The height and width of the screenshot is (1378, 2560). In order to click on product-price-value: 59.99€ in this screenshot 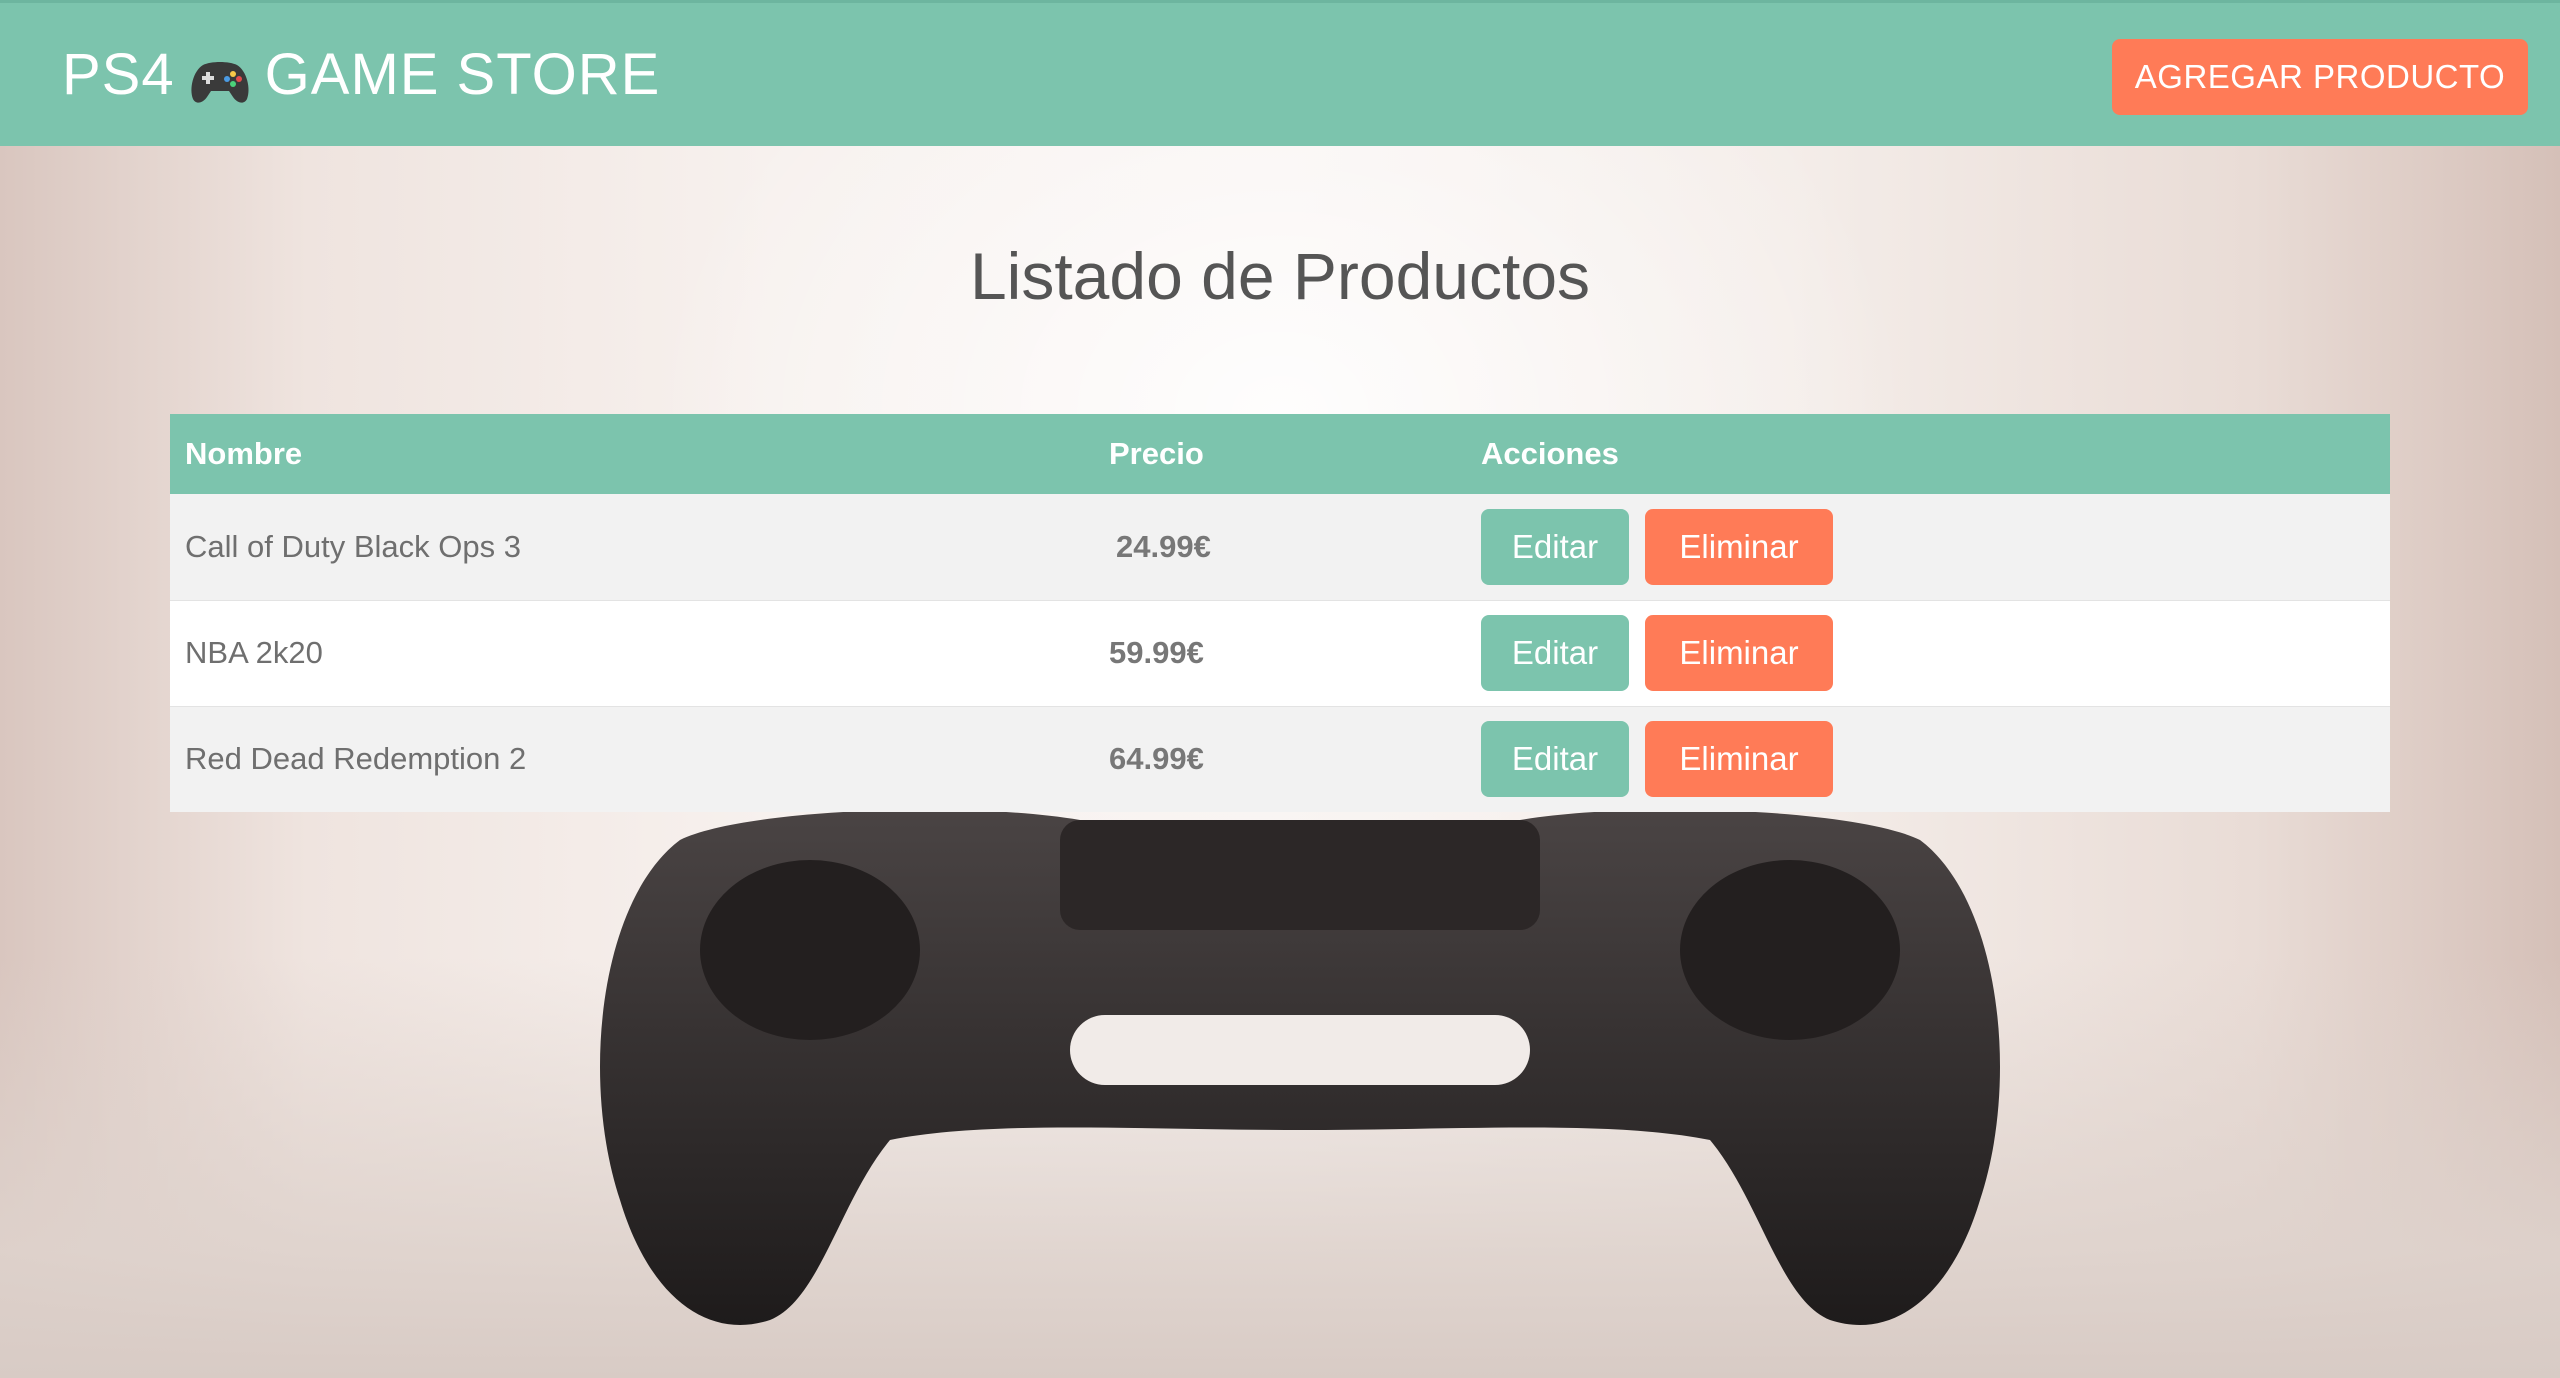, I will do `click(1156, 652)`.